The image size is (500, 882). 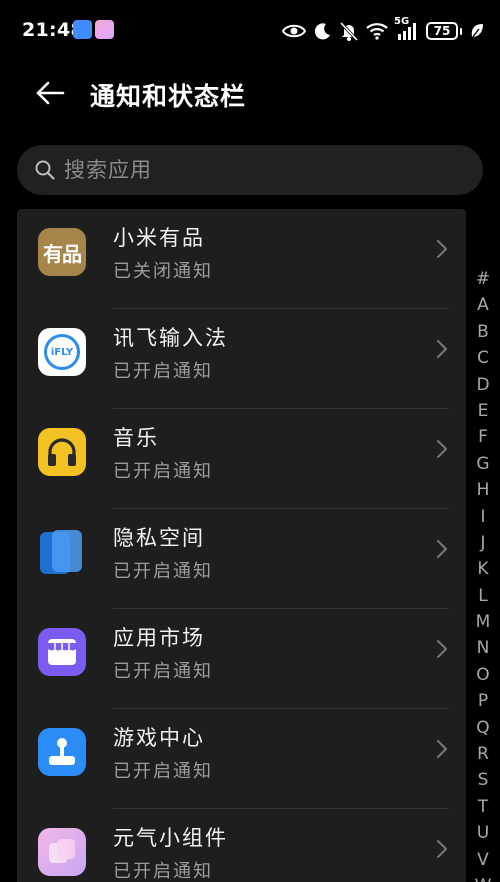 I want to click on list-item: iFLY 讯飞输入法 已开启通知, so click(x=241, y=359).